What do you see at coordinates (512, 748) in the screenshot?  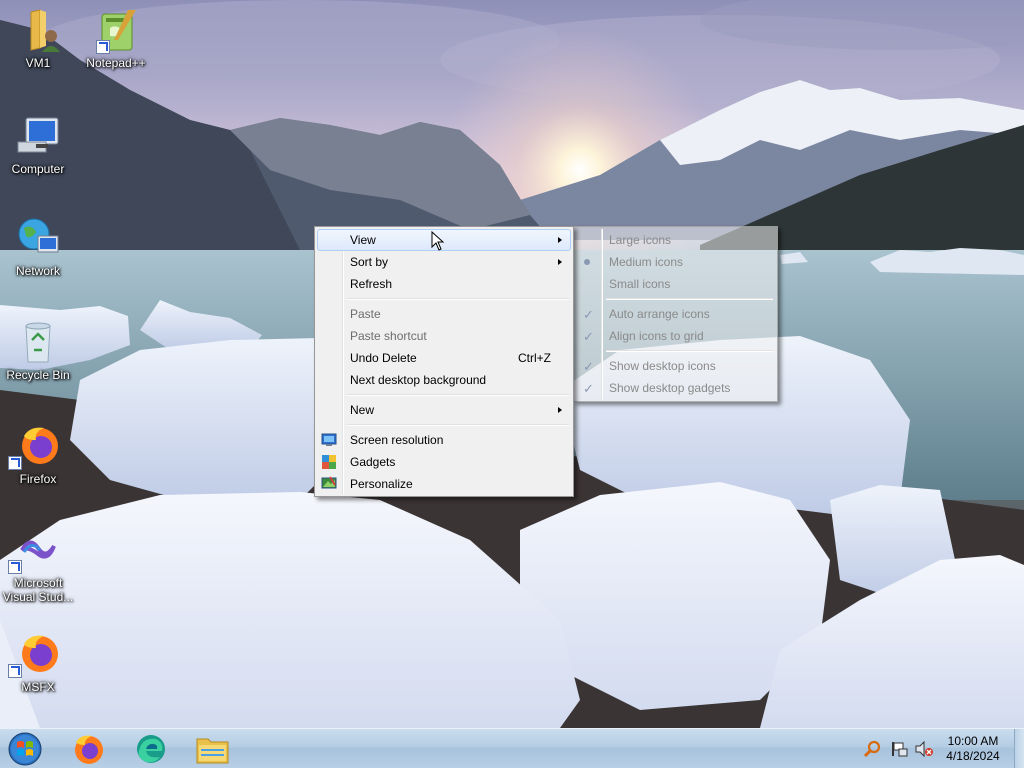 I see `taskbar: 10:00 AM 4/18/2024` at bounding box center [512, 748].